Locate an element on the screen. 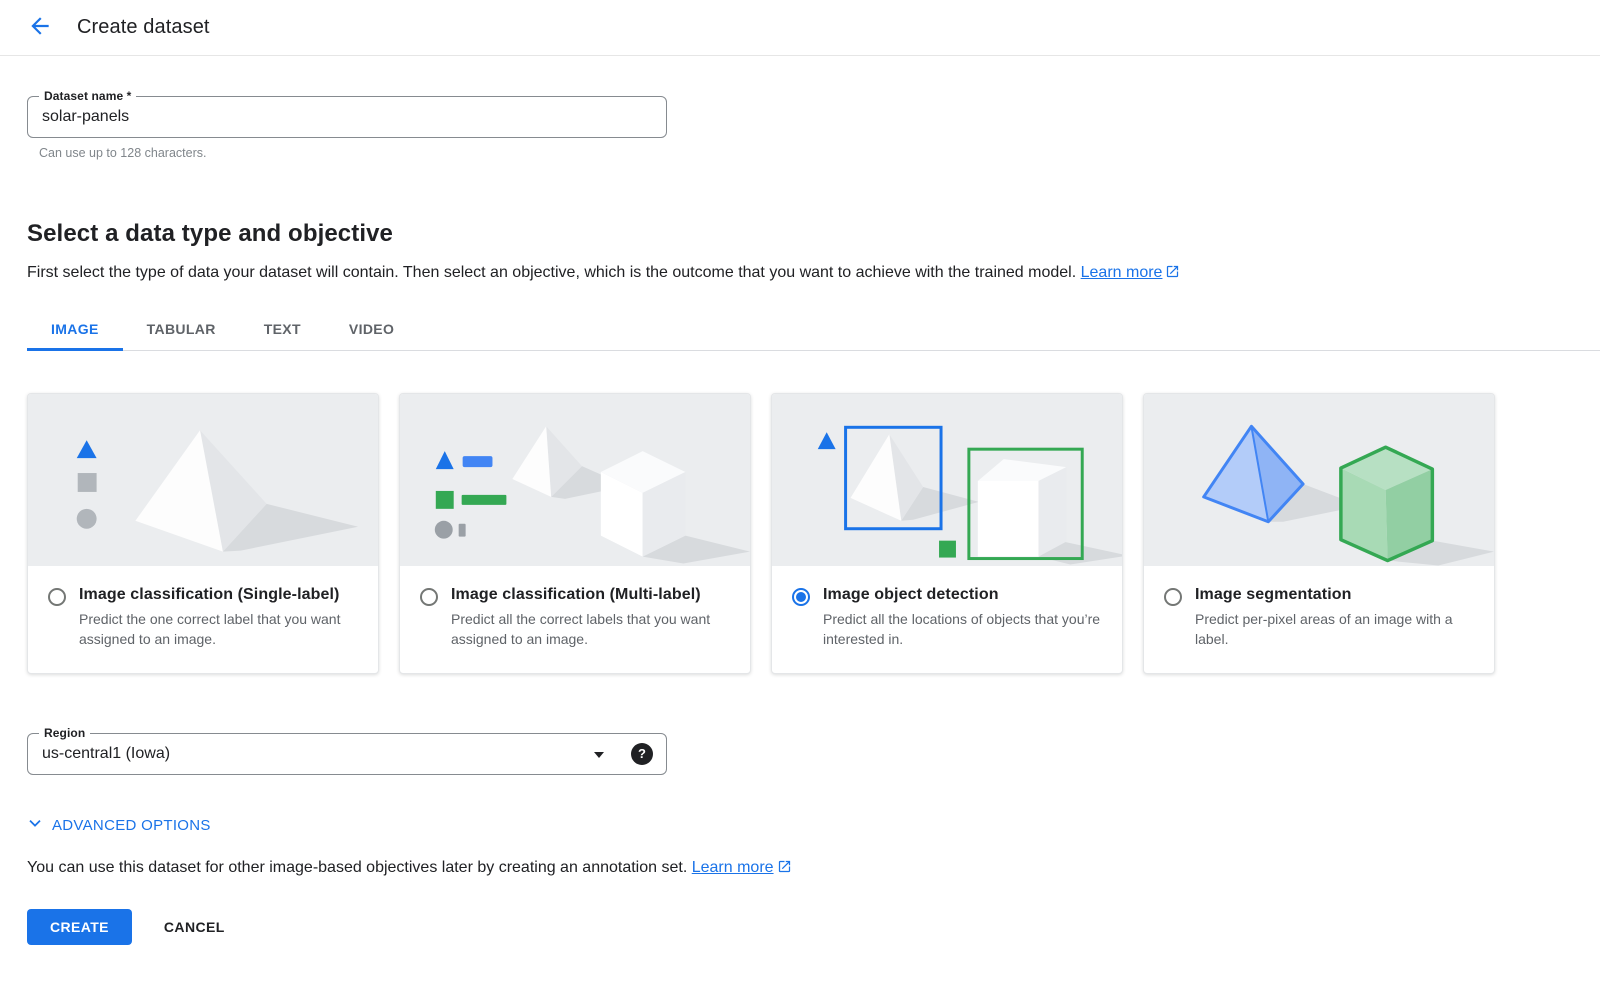  single-label-illustration is located at coordinates (203, 480).